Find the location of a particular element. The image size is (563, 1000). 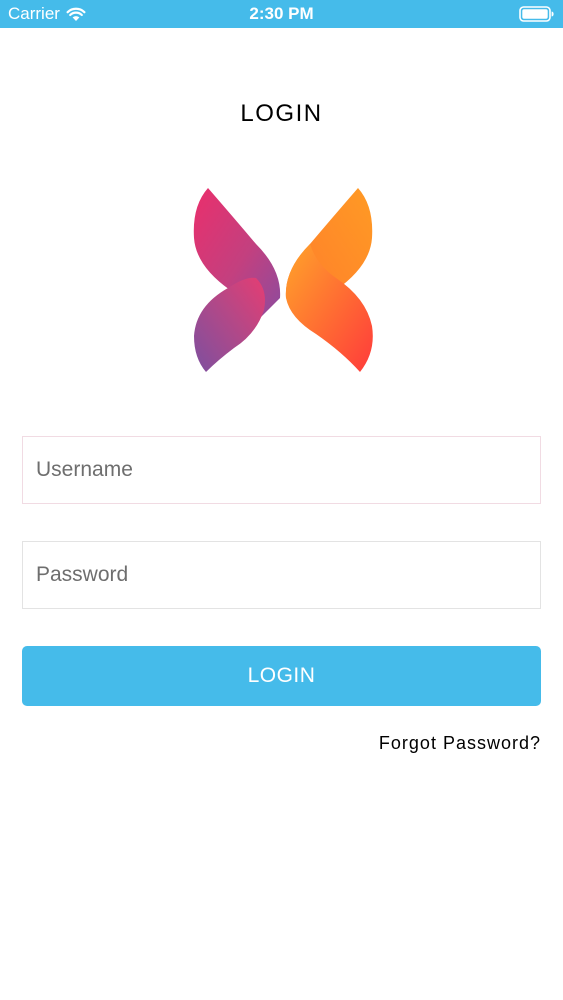

page-title: LOGIN is located at coordinates (281, 113).